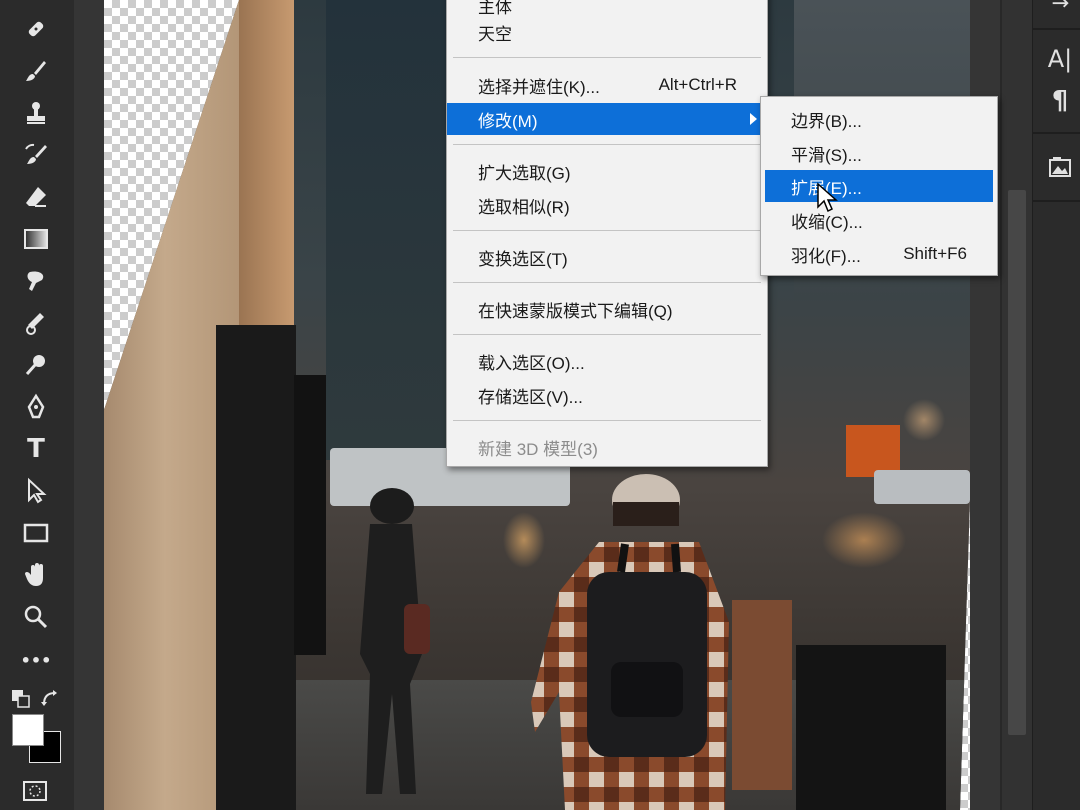 This screenshot has height=810, width=1080. What do you see at coordinates (1060, 167) in the screenshot?
I see `layer-comps-icon` at bounding box center [1060, 167].